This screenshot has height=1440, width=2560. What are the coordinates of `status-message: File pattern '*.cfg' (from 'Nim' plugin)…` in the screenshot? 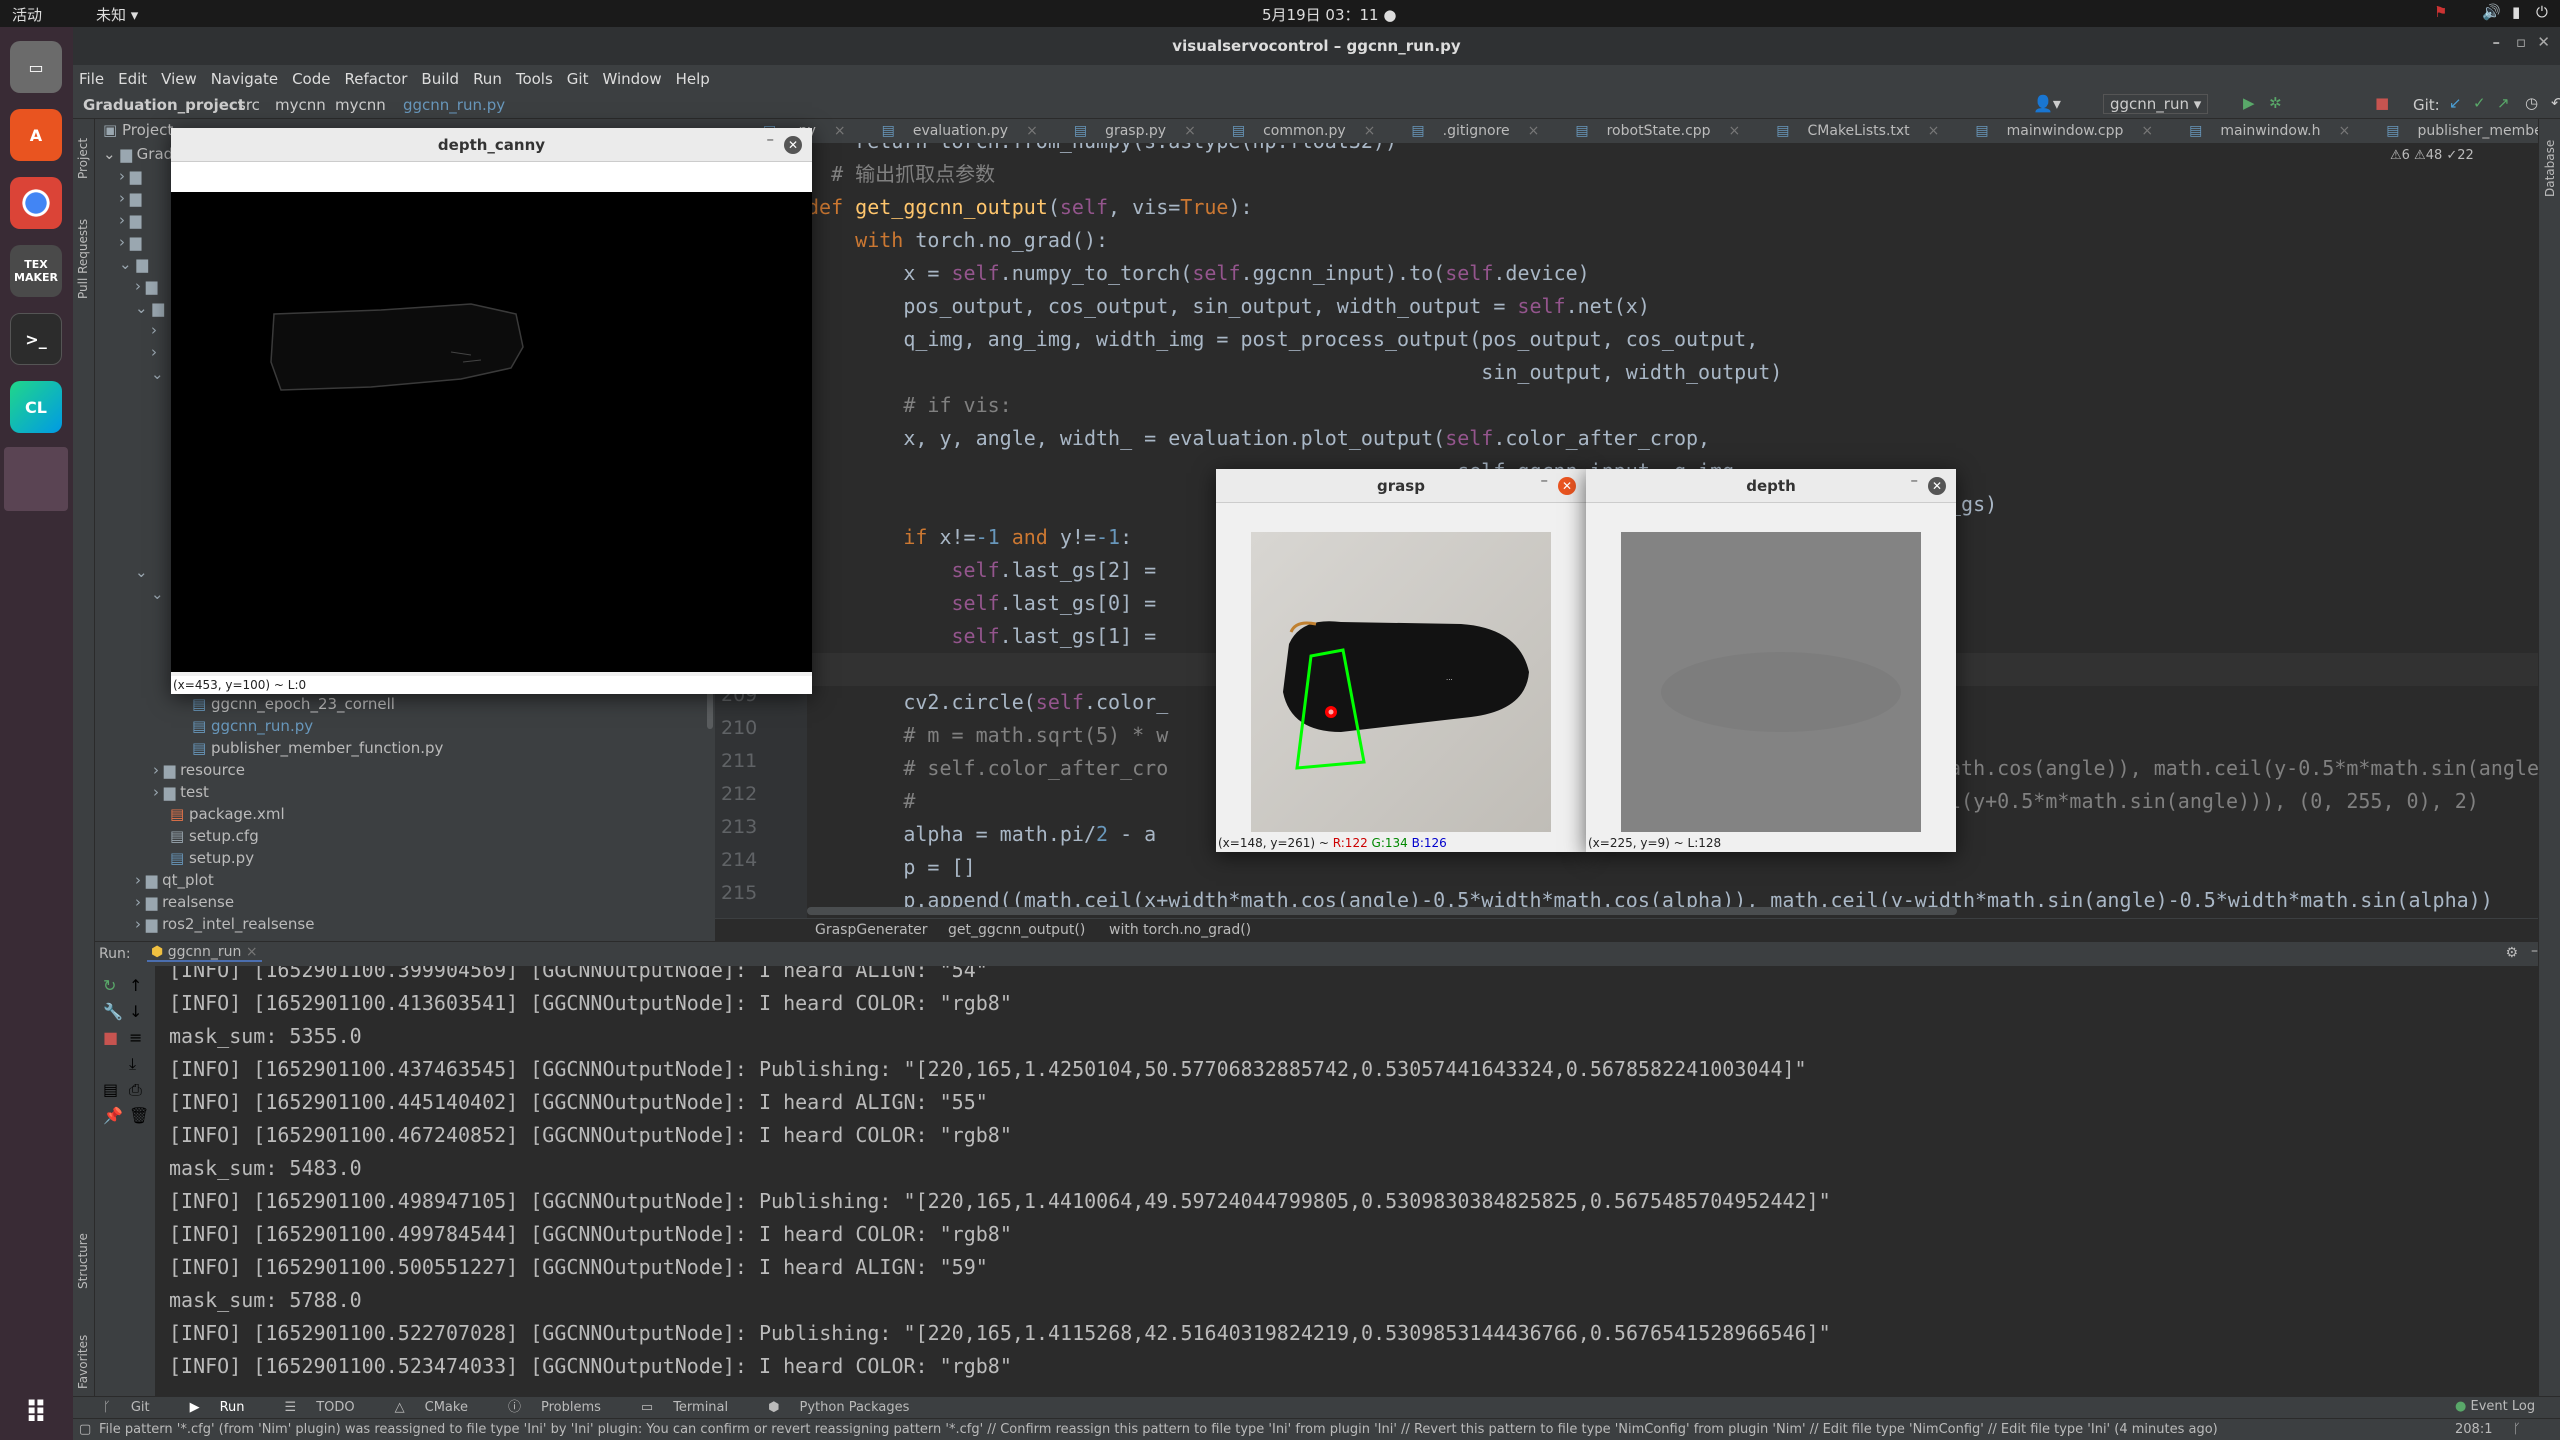 It's located at (1239, 1429).